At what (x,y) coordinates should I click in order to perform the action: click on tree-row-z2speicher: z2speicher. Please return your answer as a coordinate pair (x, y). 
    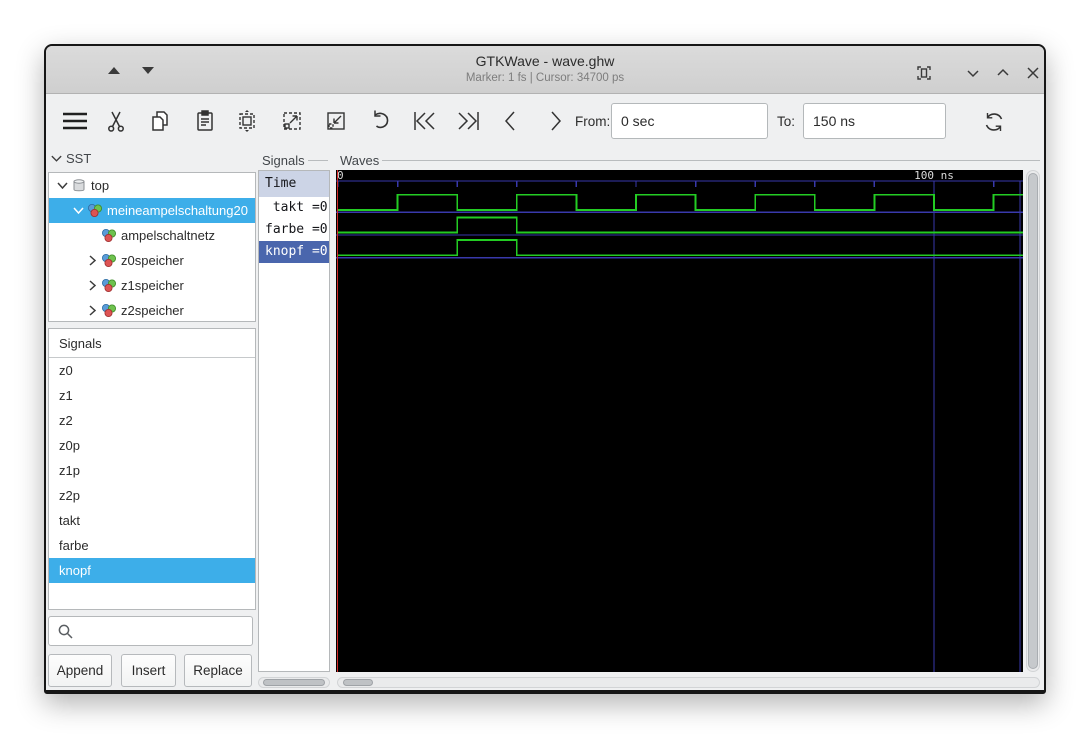
    Looking at the image, I should click on (152, 309).